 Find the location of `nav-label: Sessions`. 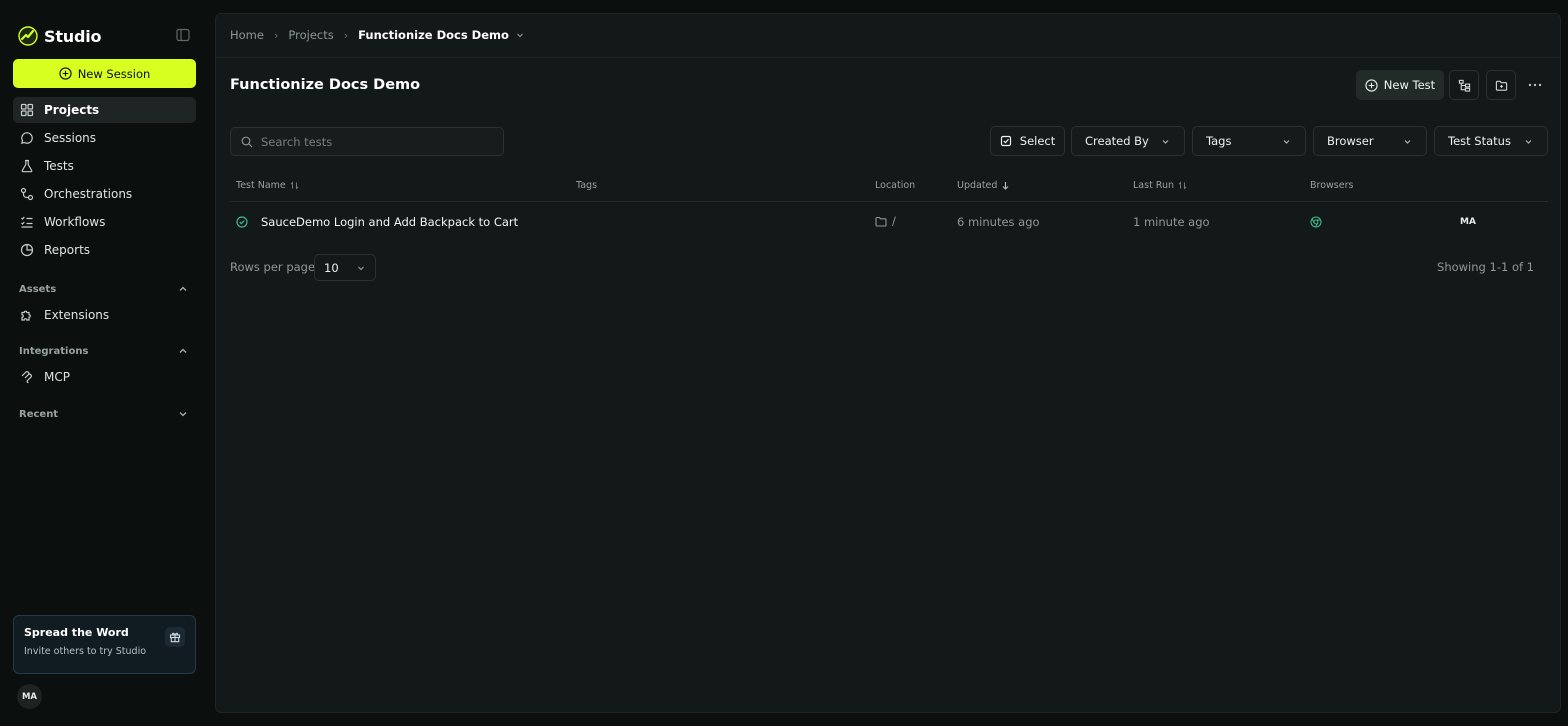

nav-label: Sessions is located at coordinates (70, 138).